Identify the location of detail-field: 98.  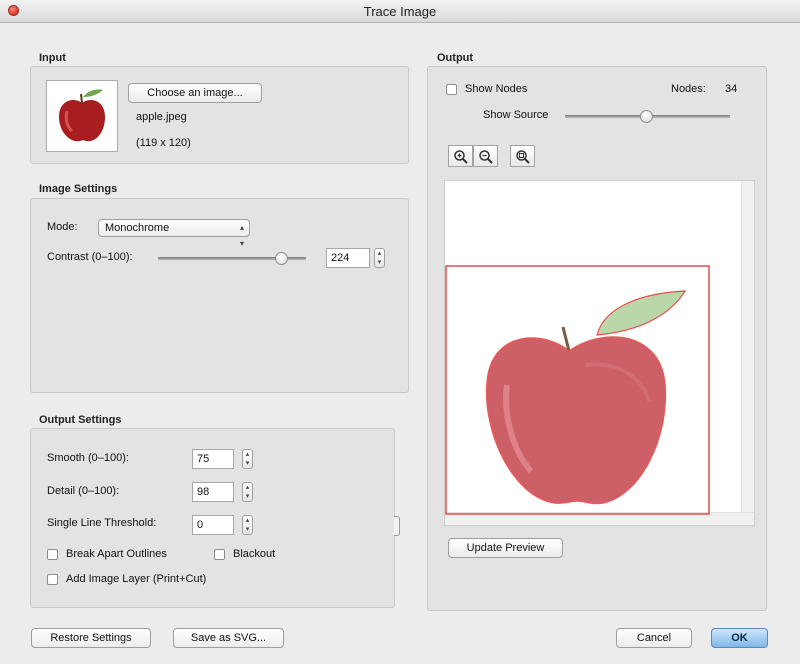
(213, 492).